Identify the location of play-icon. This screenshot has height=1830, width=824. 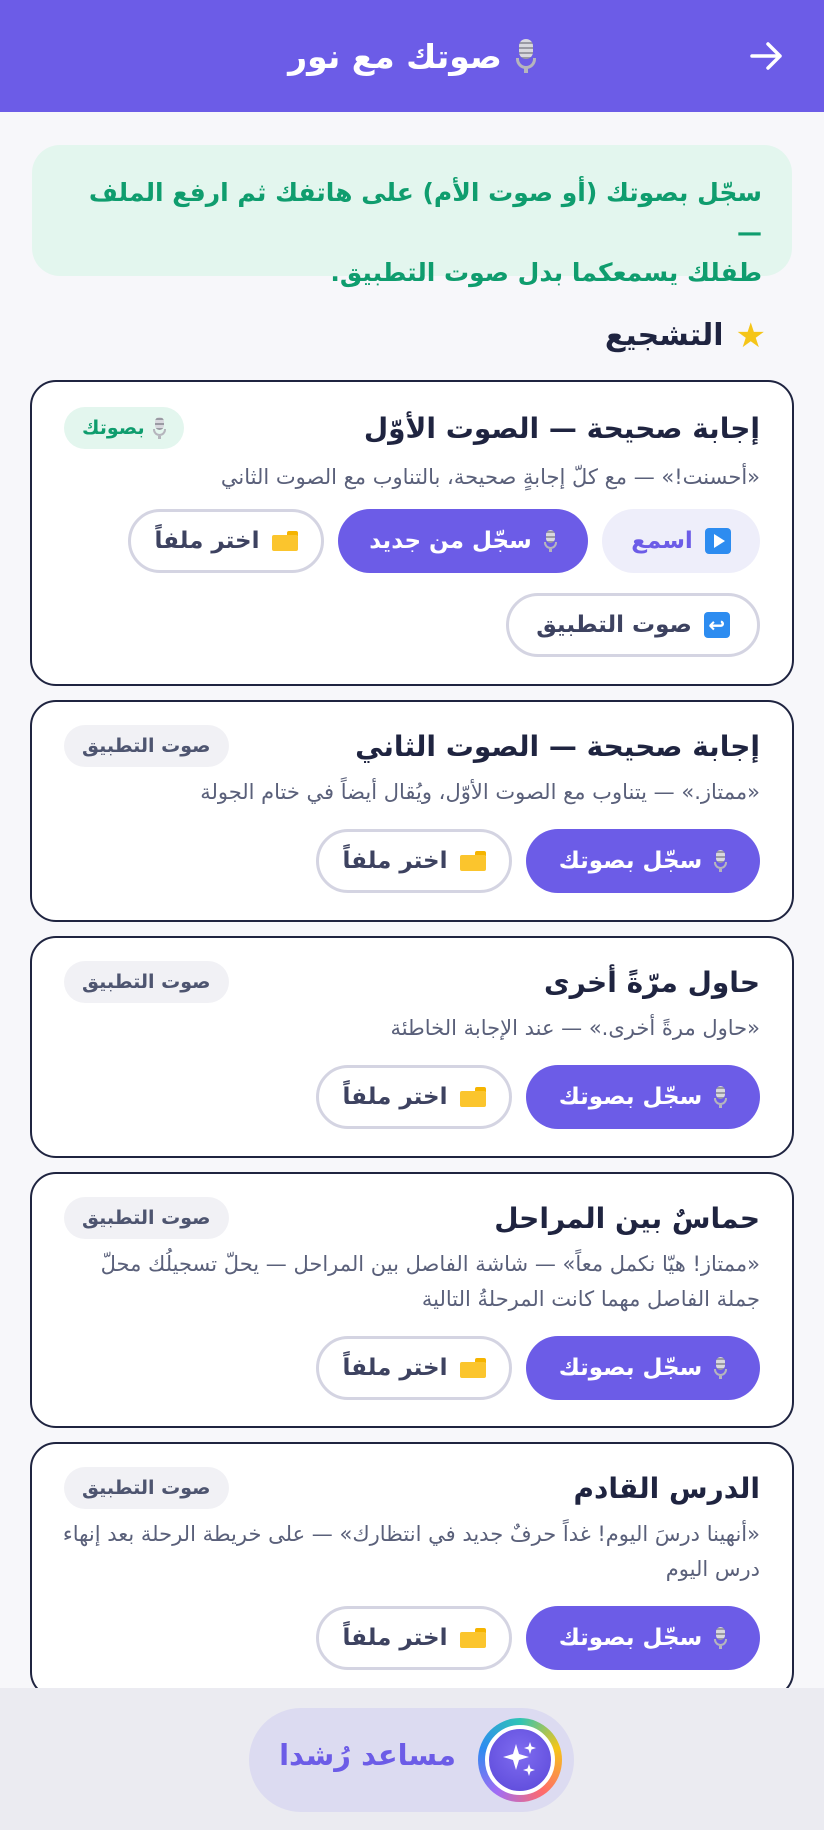
(717, 541).